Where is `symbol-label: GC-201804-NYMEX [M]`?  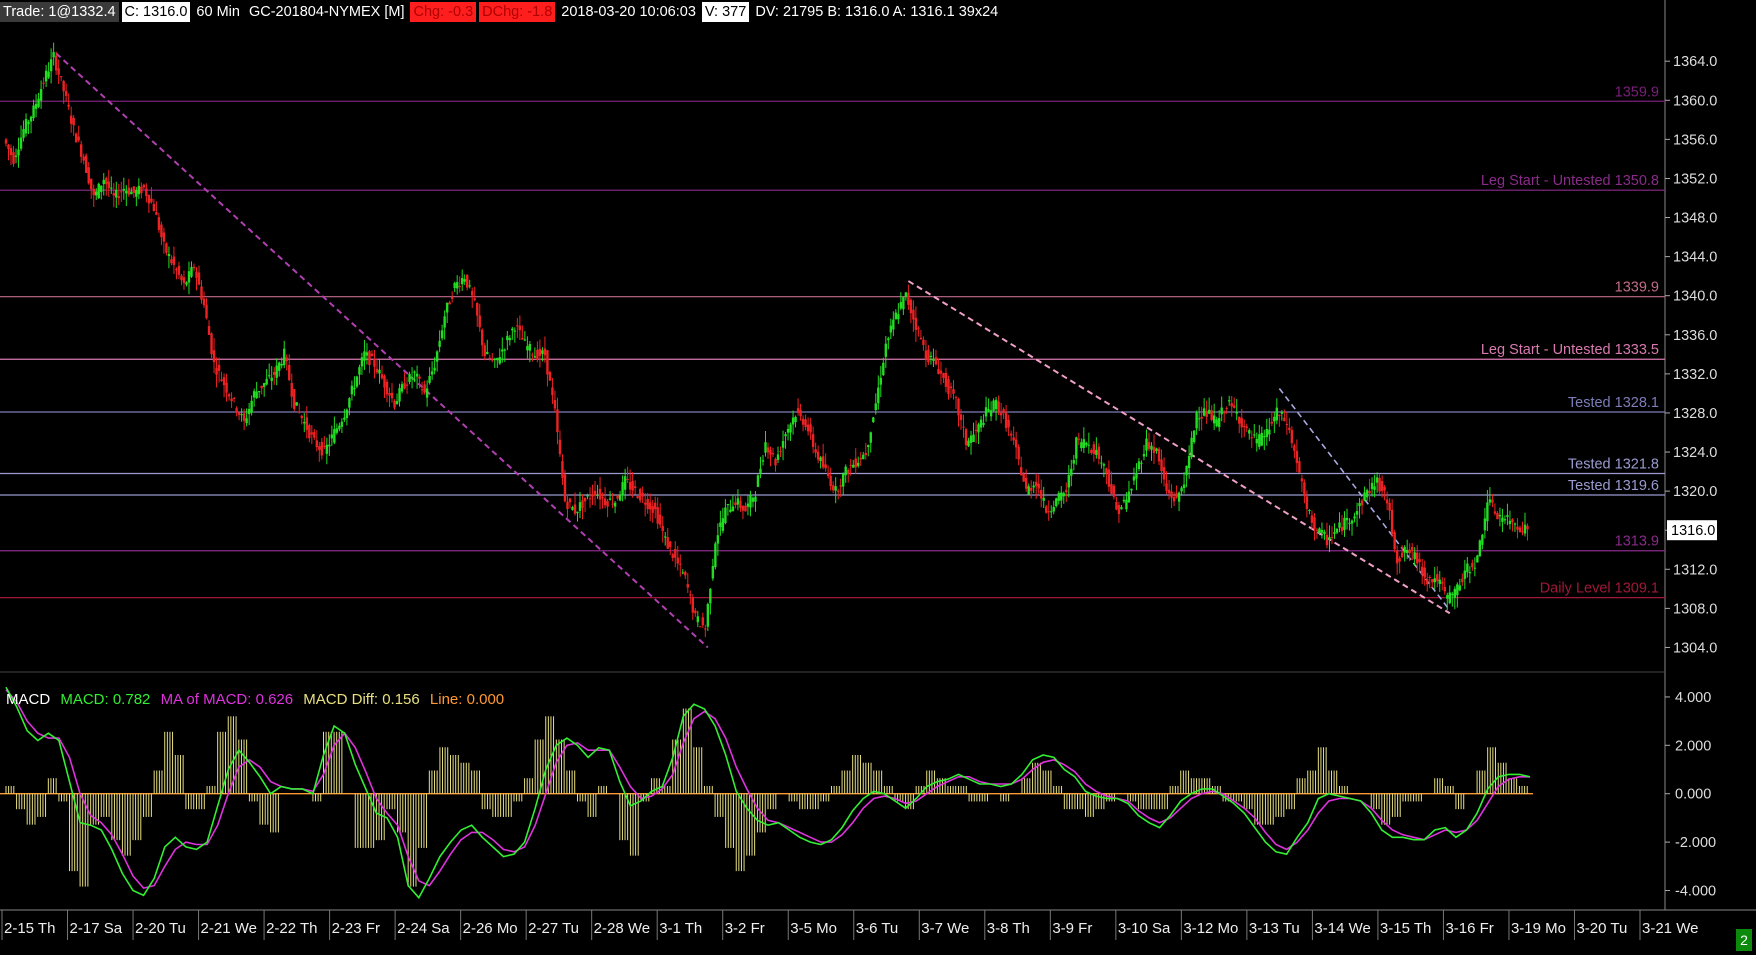
symbol-label: GC-201804-NYMEX [M] is located at coordinates (327, 12).